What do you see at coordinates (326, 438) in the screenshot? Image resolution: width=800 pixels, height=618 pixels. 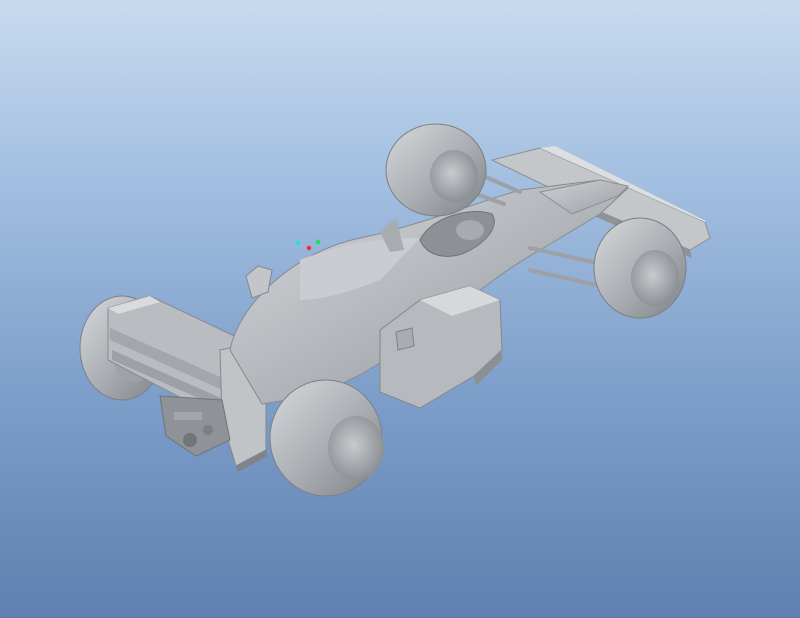 I see `tire-rear-right` at bounding box center [326, 438].